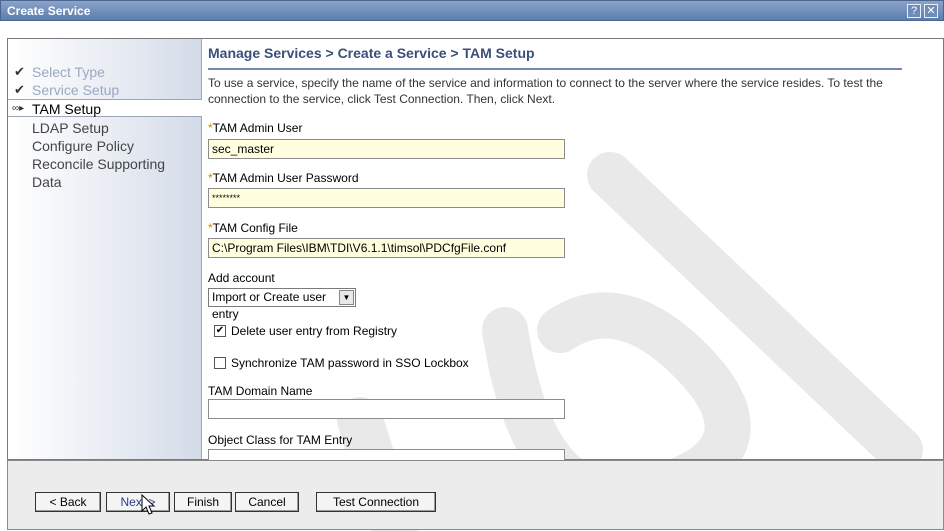 Image resolution: width=944 pixels, height=531 pixels. I want to click on nav-item-select-type: ✔ Select Type, so click(105, 72).